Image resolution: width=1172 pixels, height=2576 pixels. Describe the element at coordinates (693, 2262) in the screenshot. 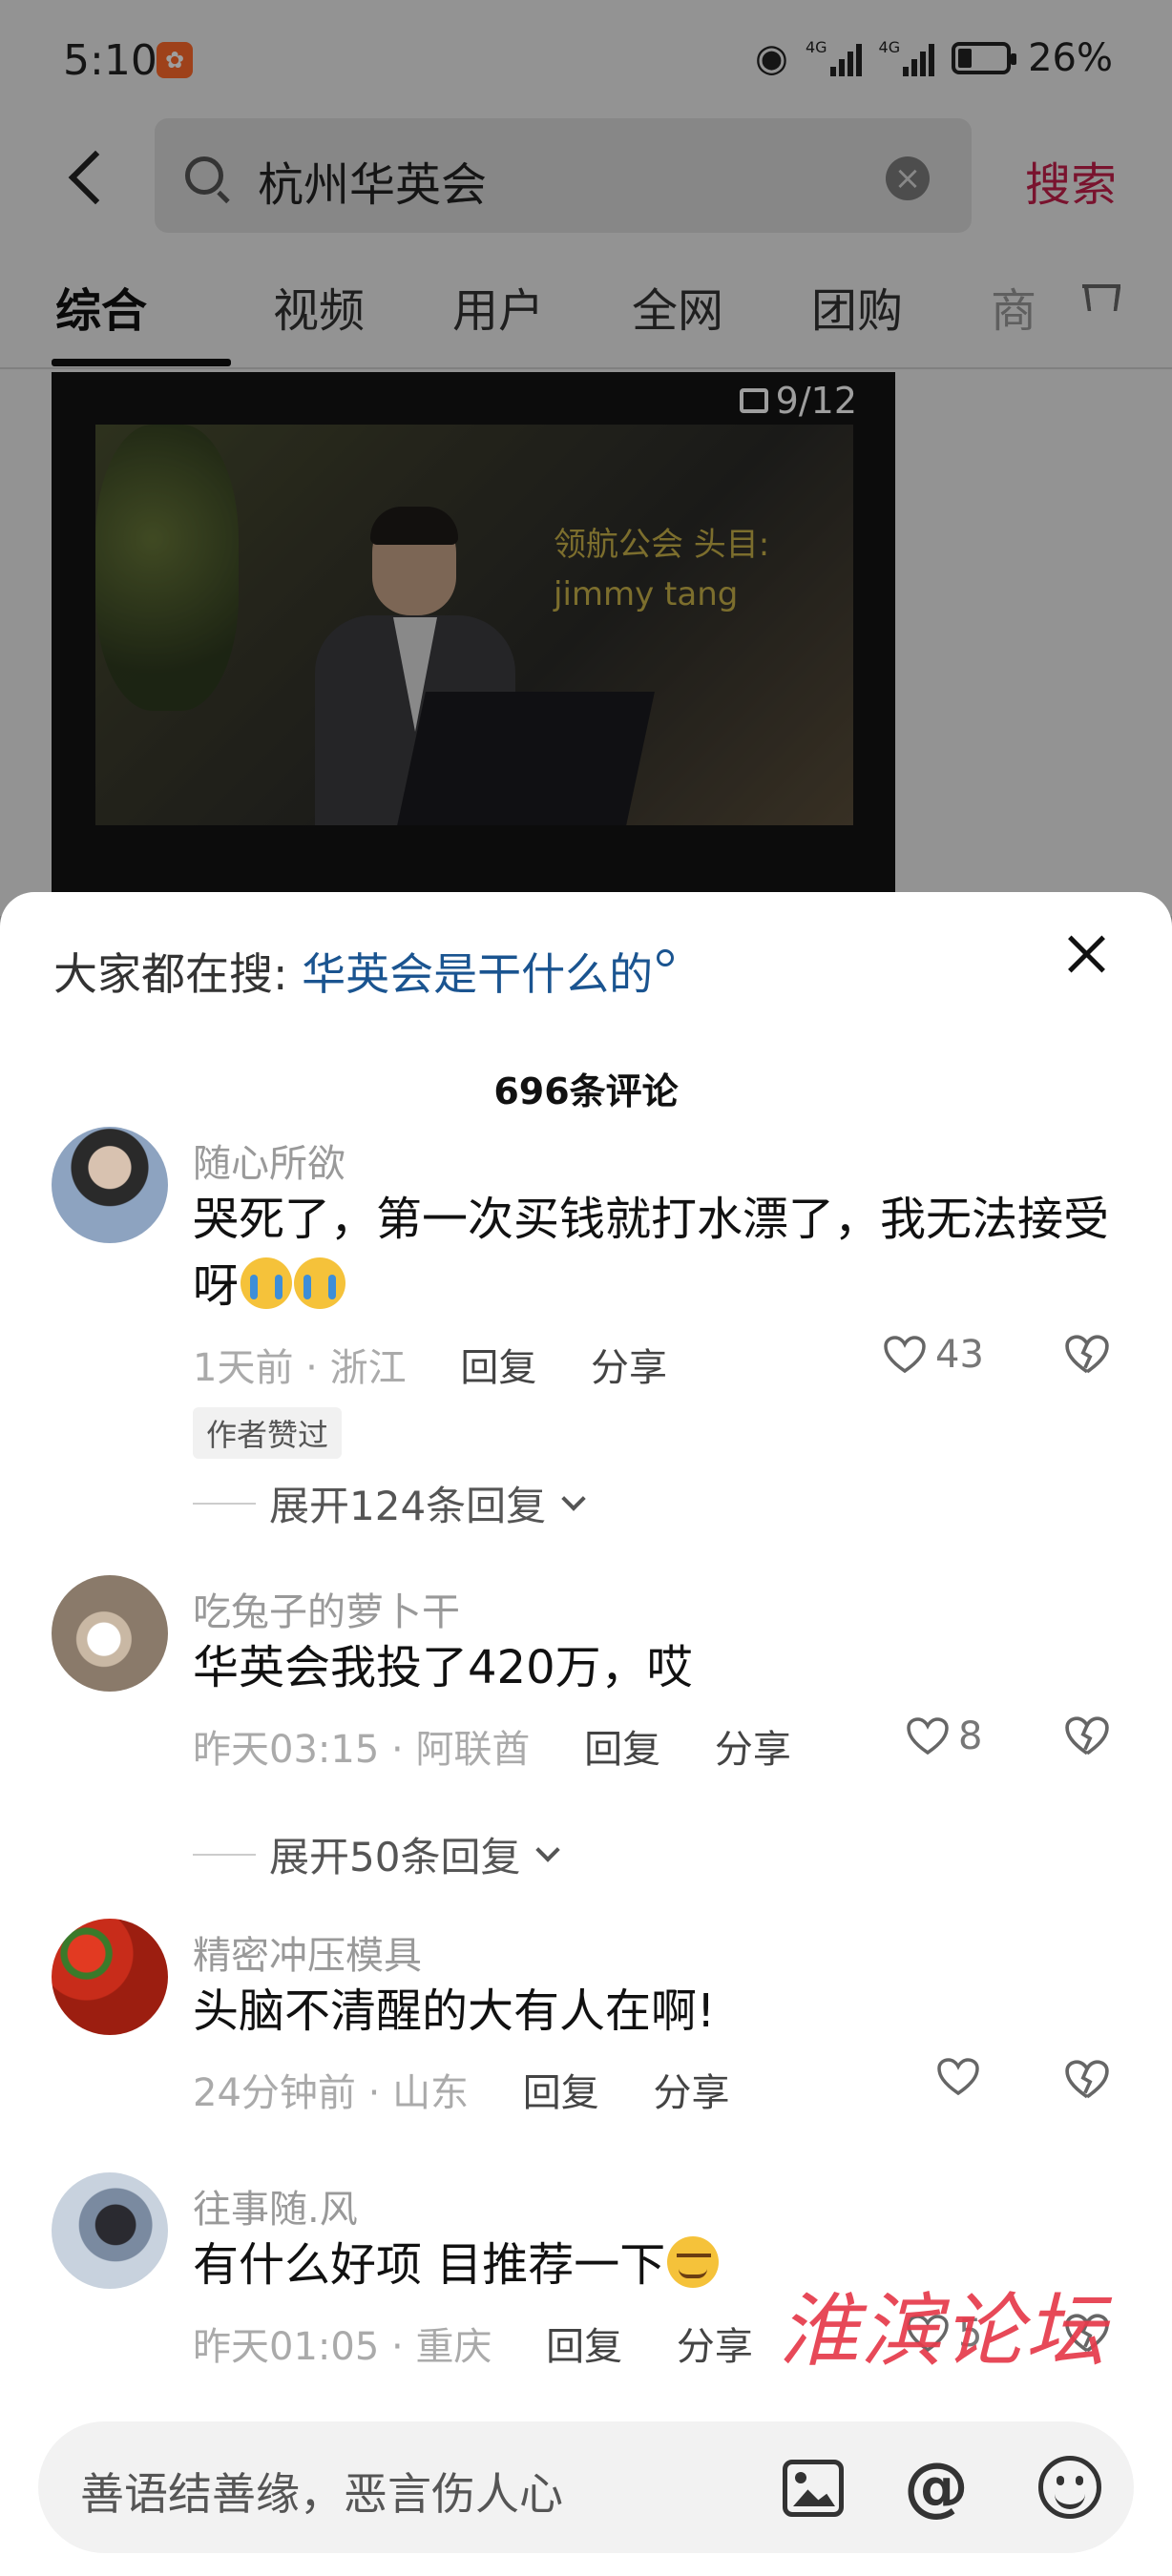

I see `smirk-emoji` at that location.